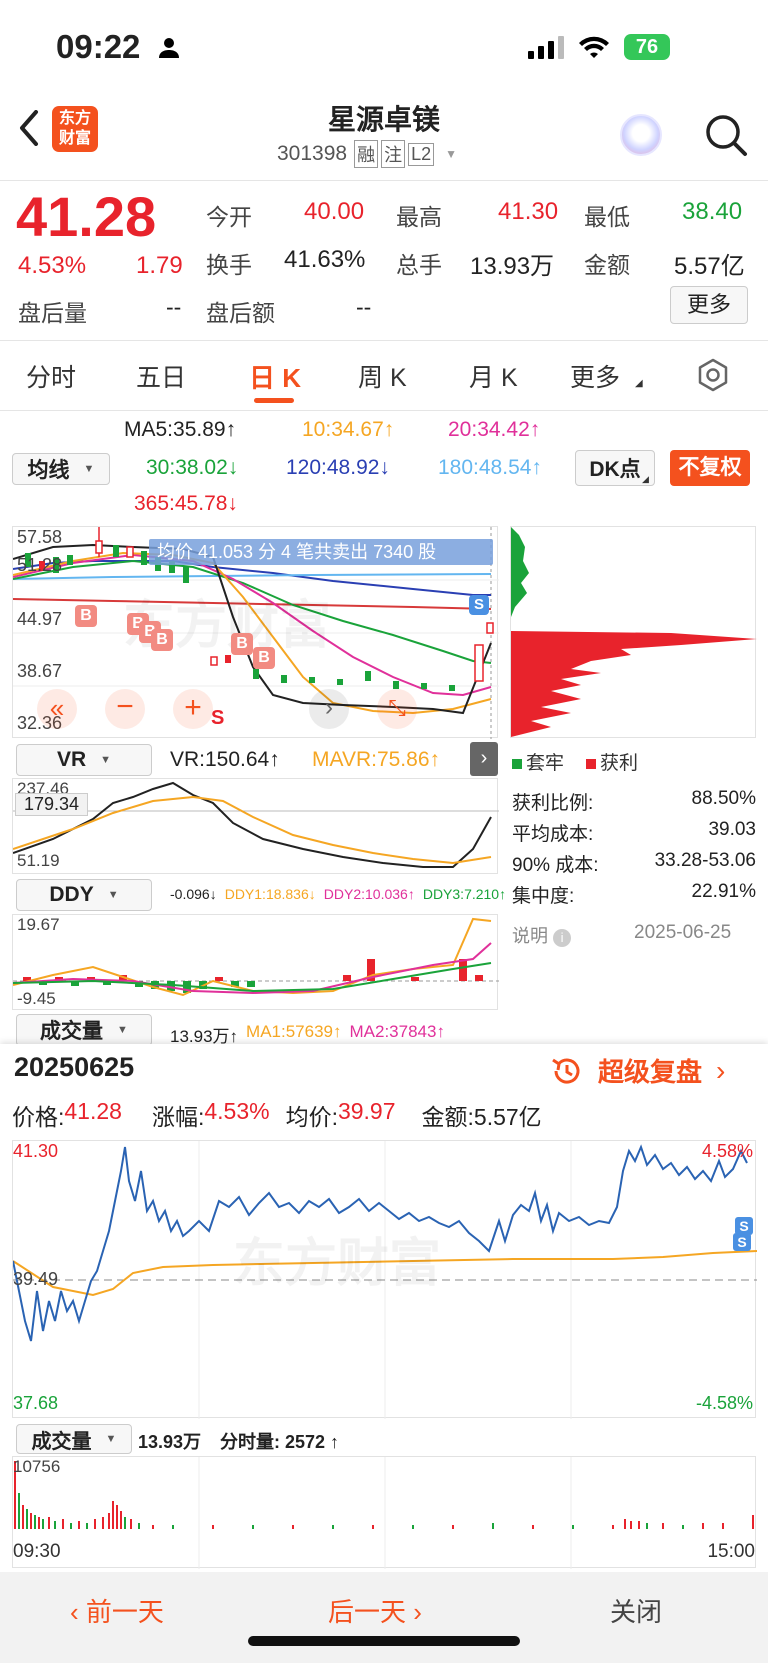  I want to click on vr-y-bottom: 51.19, so click(38, 860).